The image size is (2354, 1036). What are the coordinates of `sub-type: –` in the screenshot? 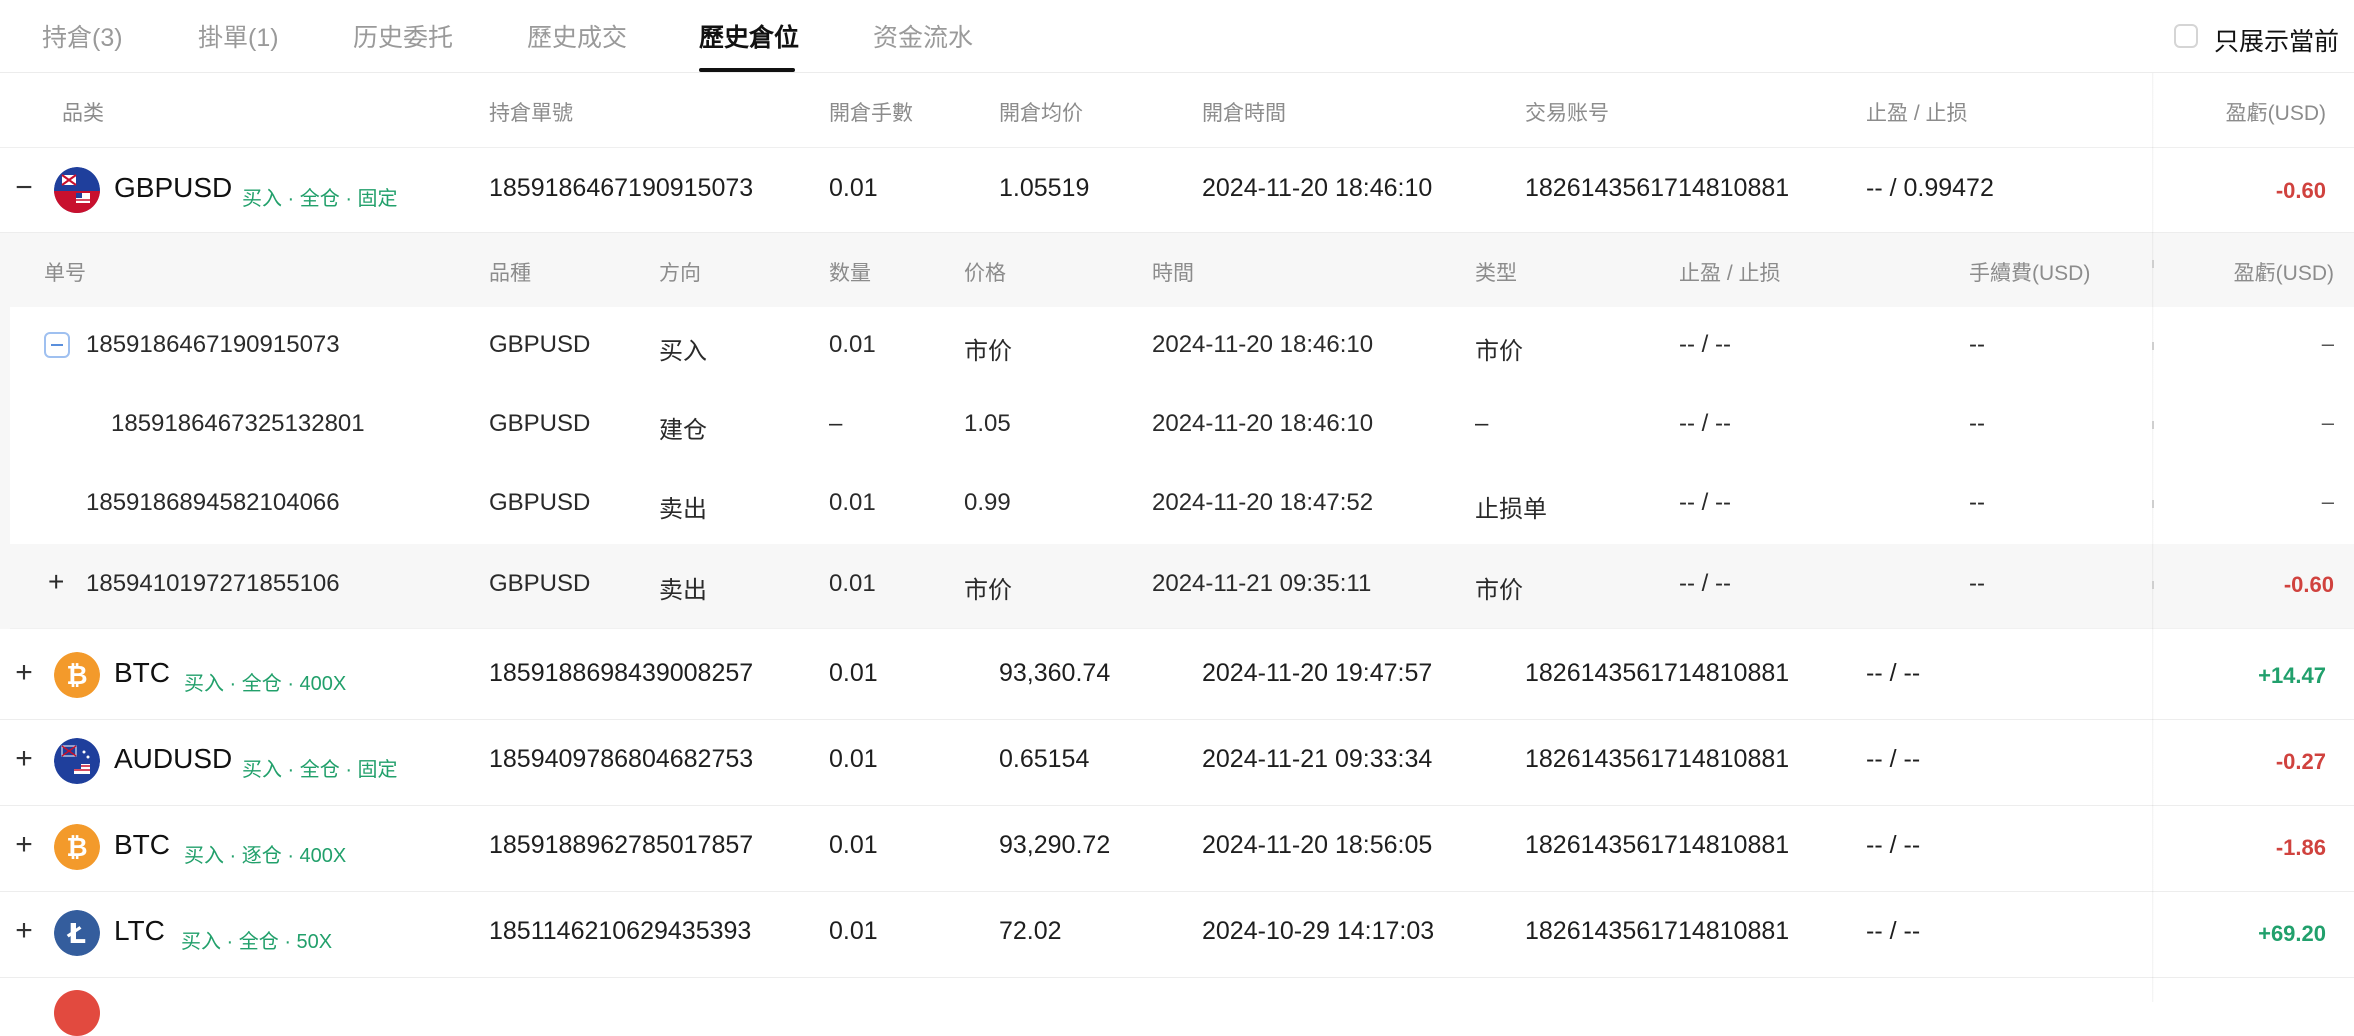 It's located at (1482, 423).